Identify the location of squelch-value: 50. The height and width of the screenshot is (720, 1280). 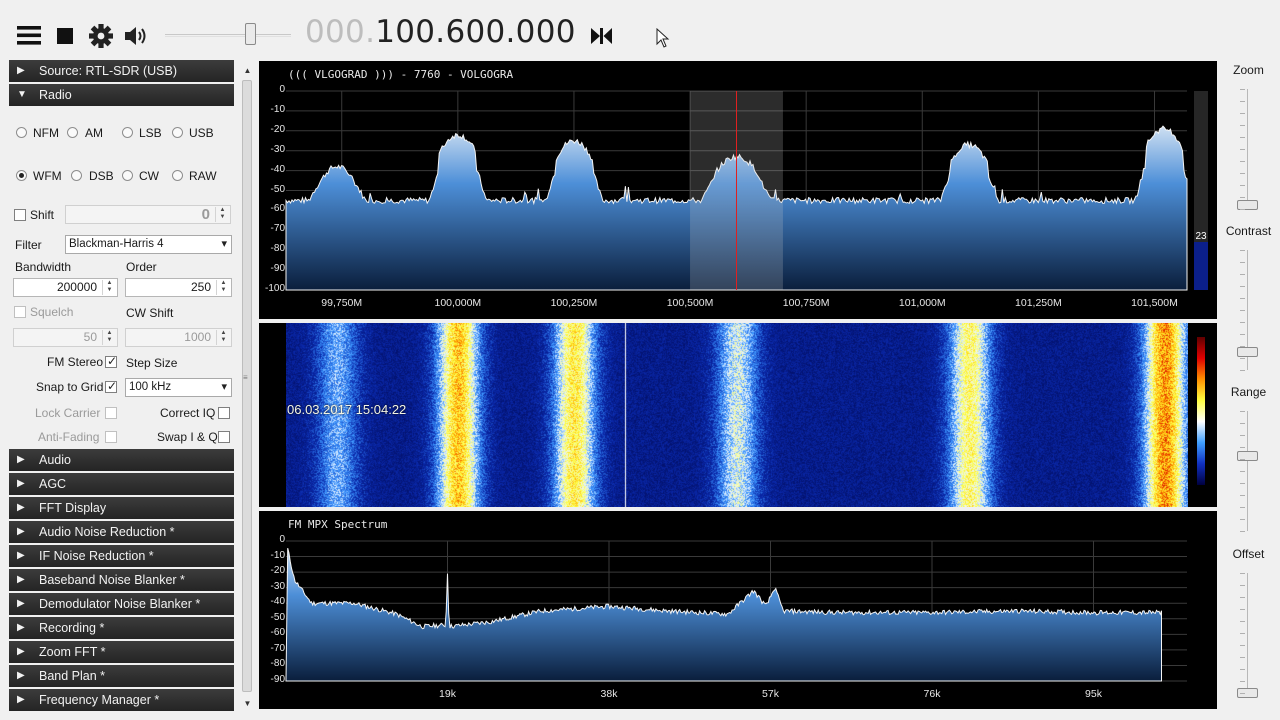
(90, 337).